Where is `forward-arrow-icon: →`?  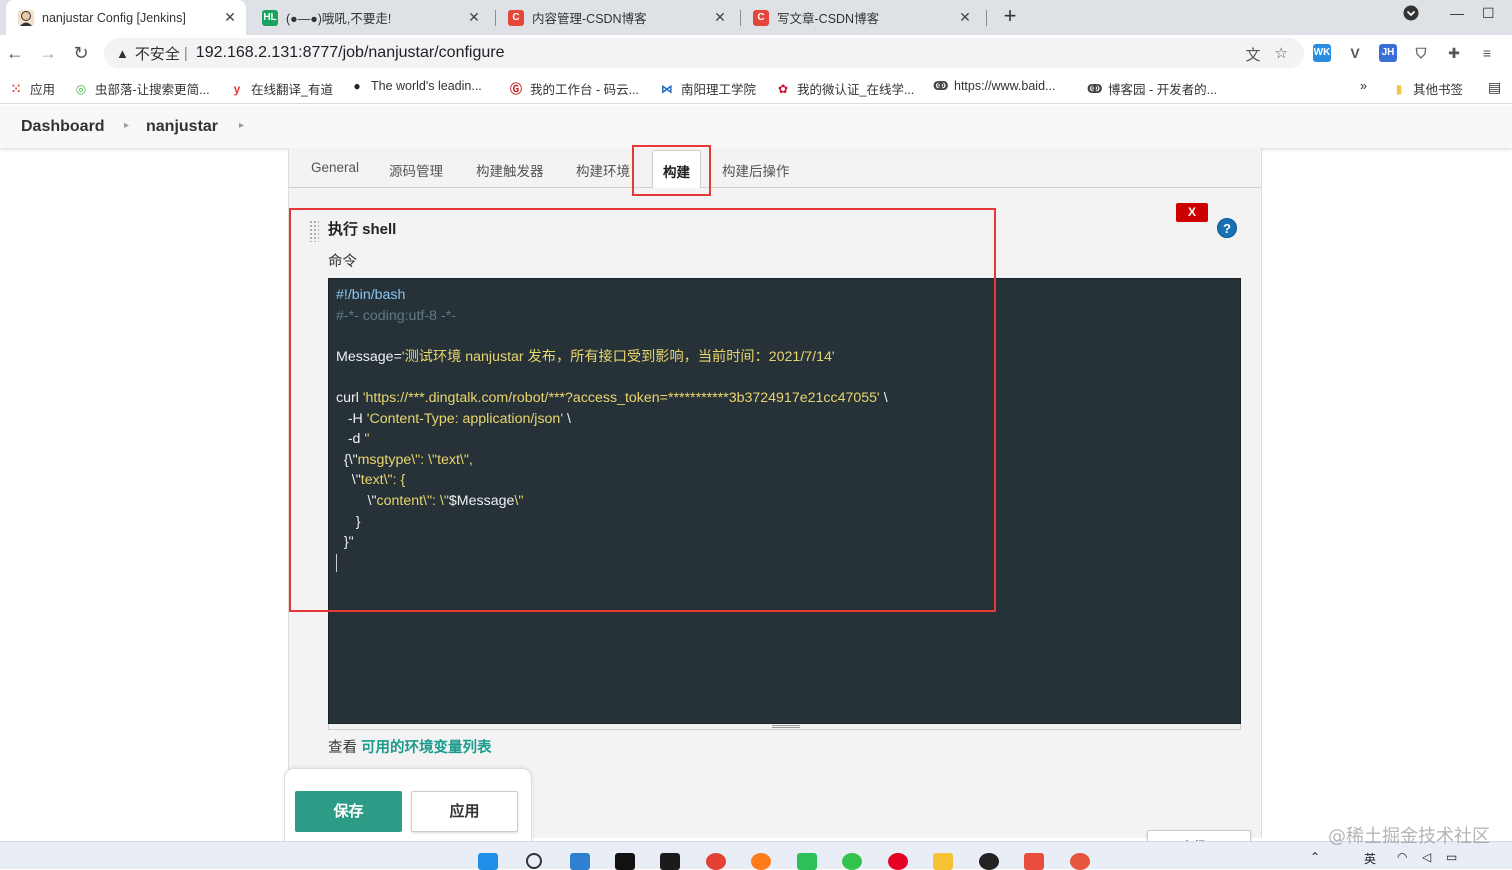
forward-arrow-icon: → is located at coordinates (48, 53).